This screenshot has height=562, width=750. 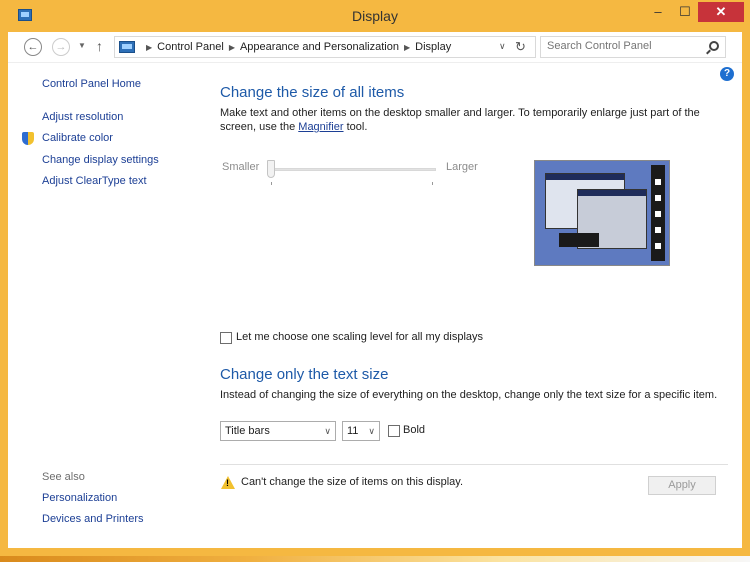 I want to click on preview-sidebar, so click(x=658, y=213).